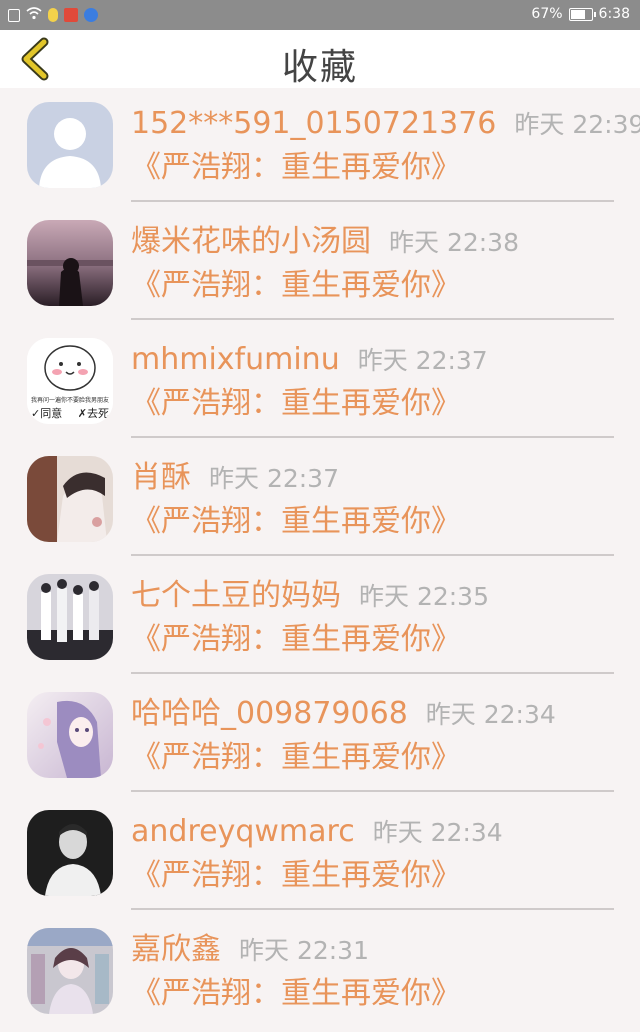 Image resolution: width=640 pixels, height=1032 pixels. What do you see at coordinates (320, 619) in the screenshot?
I see `favorite-item: 七个土豆的妈妈 昨天 22:35 《严浩翔：重生再爱你》` at bounding box center [320, 619].